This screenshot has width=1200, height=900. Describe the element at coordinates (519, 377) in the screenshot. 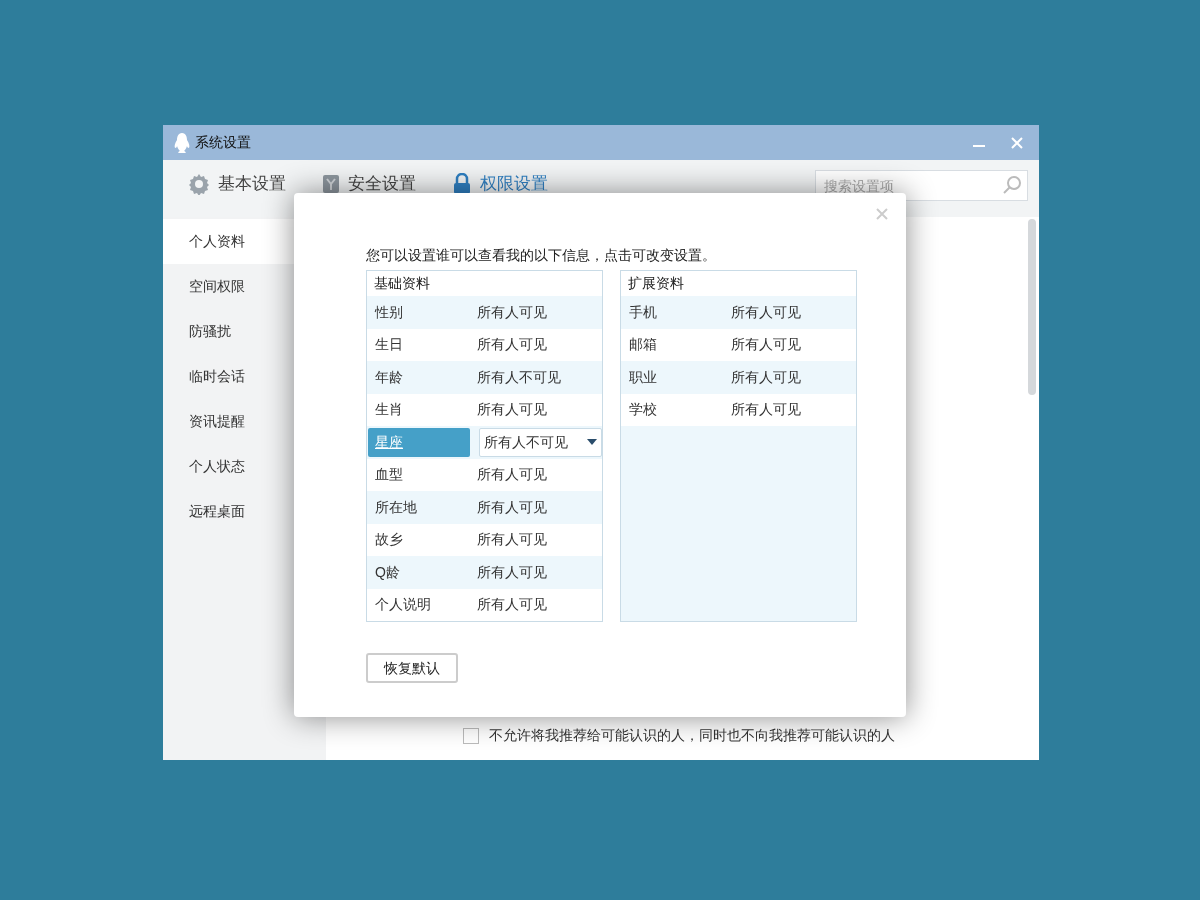

I see `visibility-value: 所有人不可见` at that location.